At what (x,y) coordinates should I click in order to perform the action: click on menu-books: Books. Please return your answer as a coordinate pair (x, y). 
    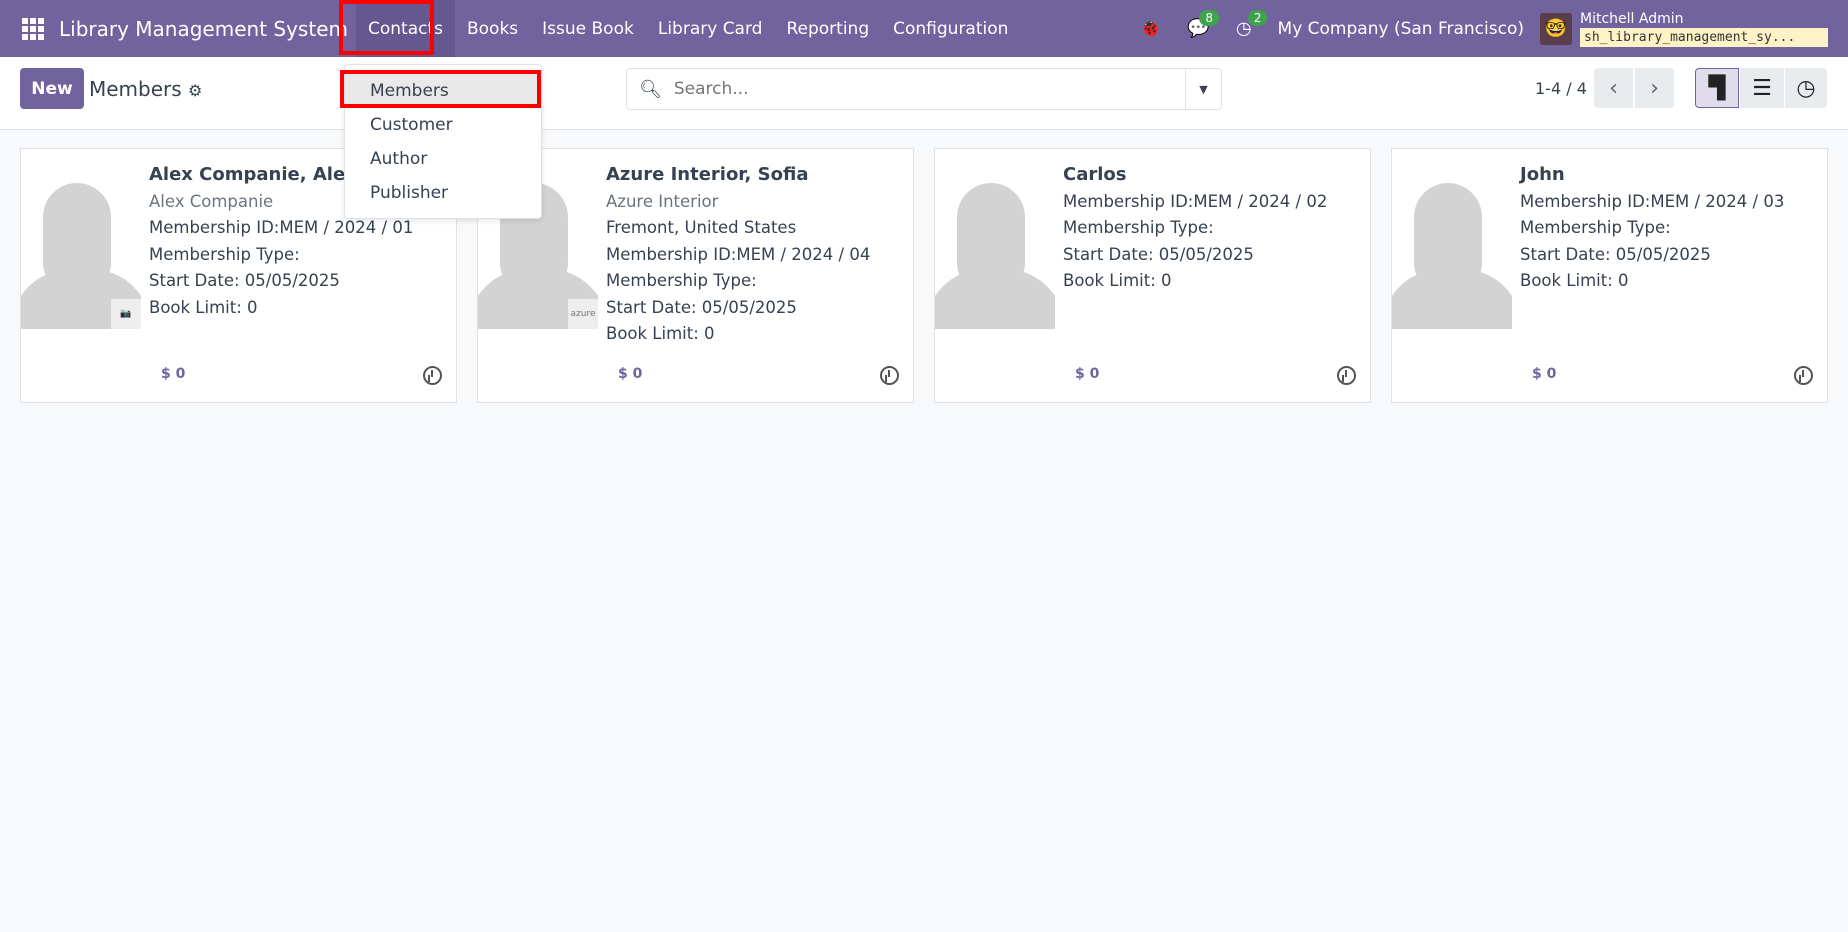
    Looking at the image, I should click on (492, 28).